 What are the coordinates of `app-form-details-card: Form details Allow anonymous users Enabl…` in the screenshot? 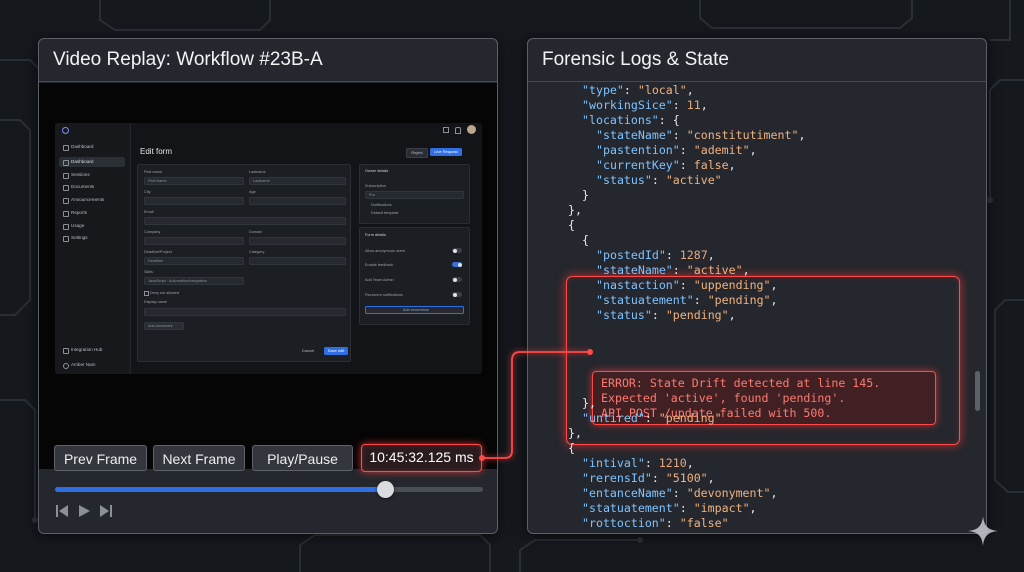 It's located at (414, 276).